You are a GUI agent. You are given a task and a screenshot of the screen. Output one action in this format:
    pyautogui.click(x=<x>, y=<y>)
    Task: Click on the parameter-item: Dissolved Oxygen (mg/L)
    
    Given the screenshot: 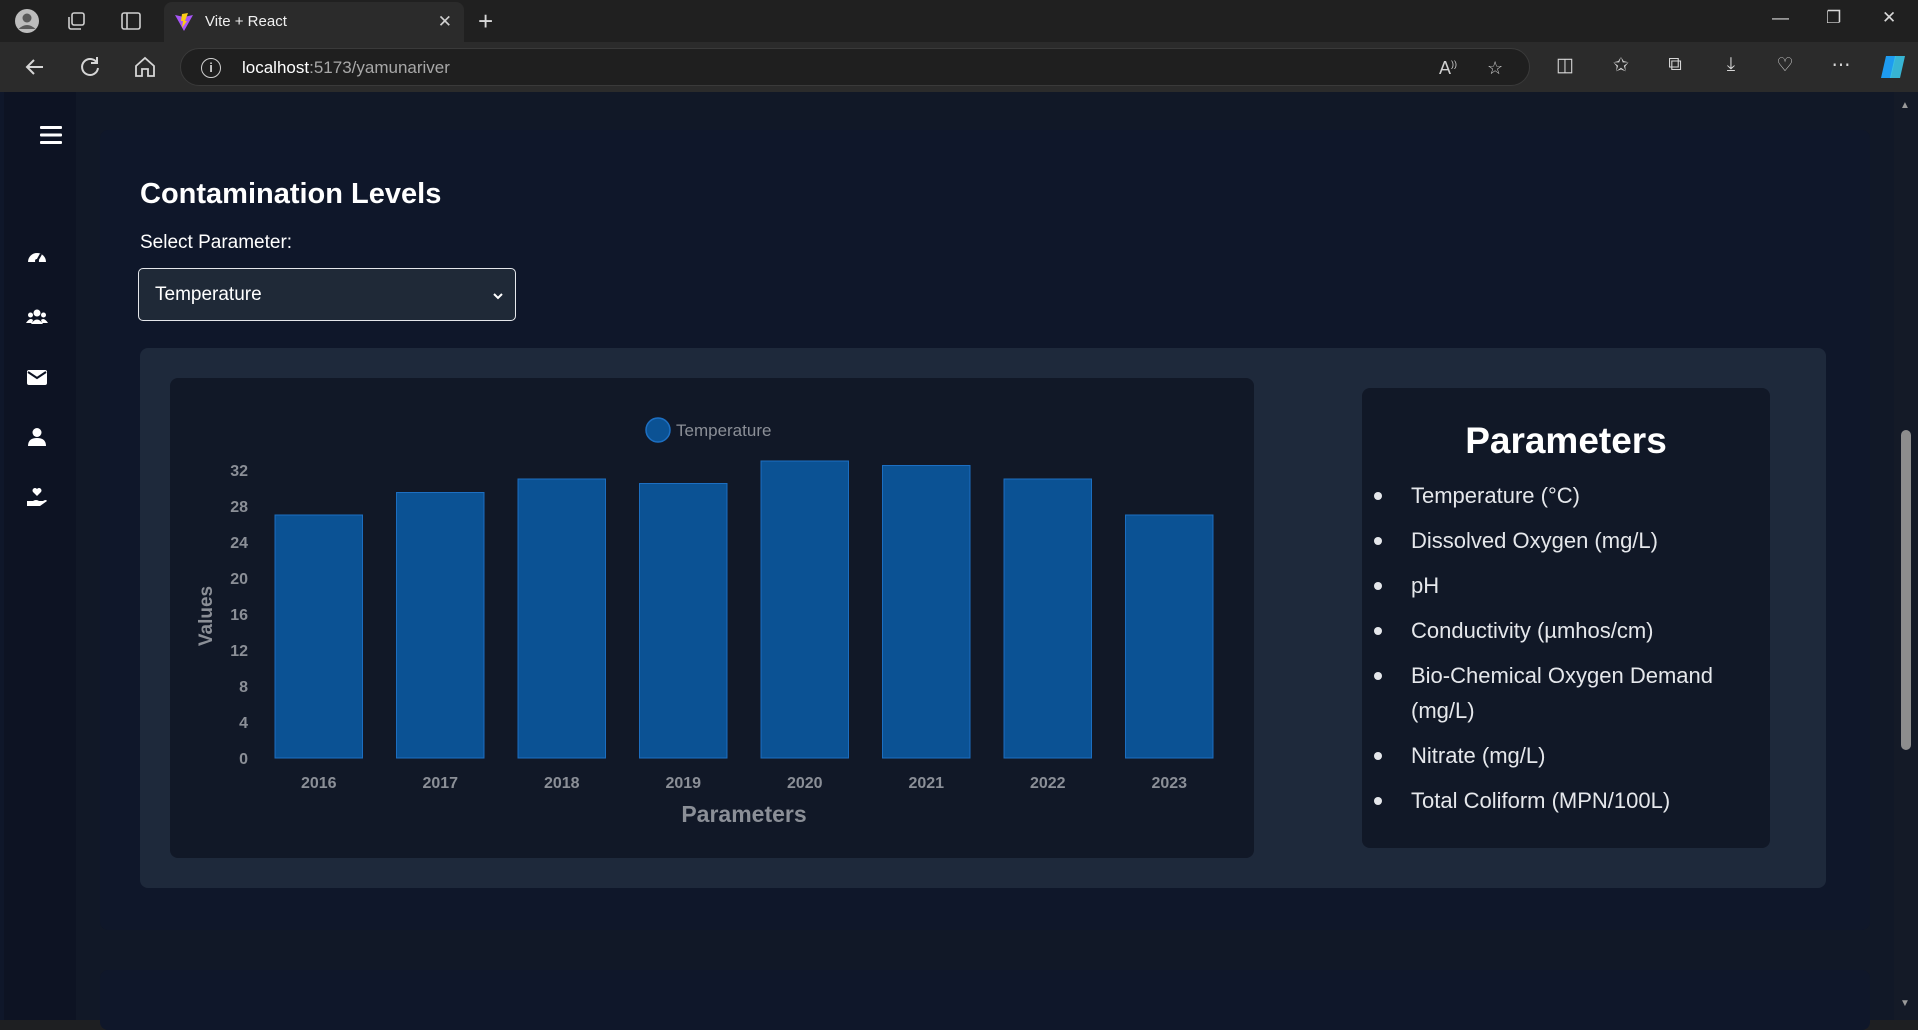 What is the action you would take?
    pyautogui.click(x=1564, y=540)
    